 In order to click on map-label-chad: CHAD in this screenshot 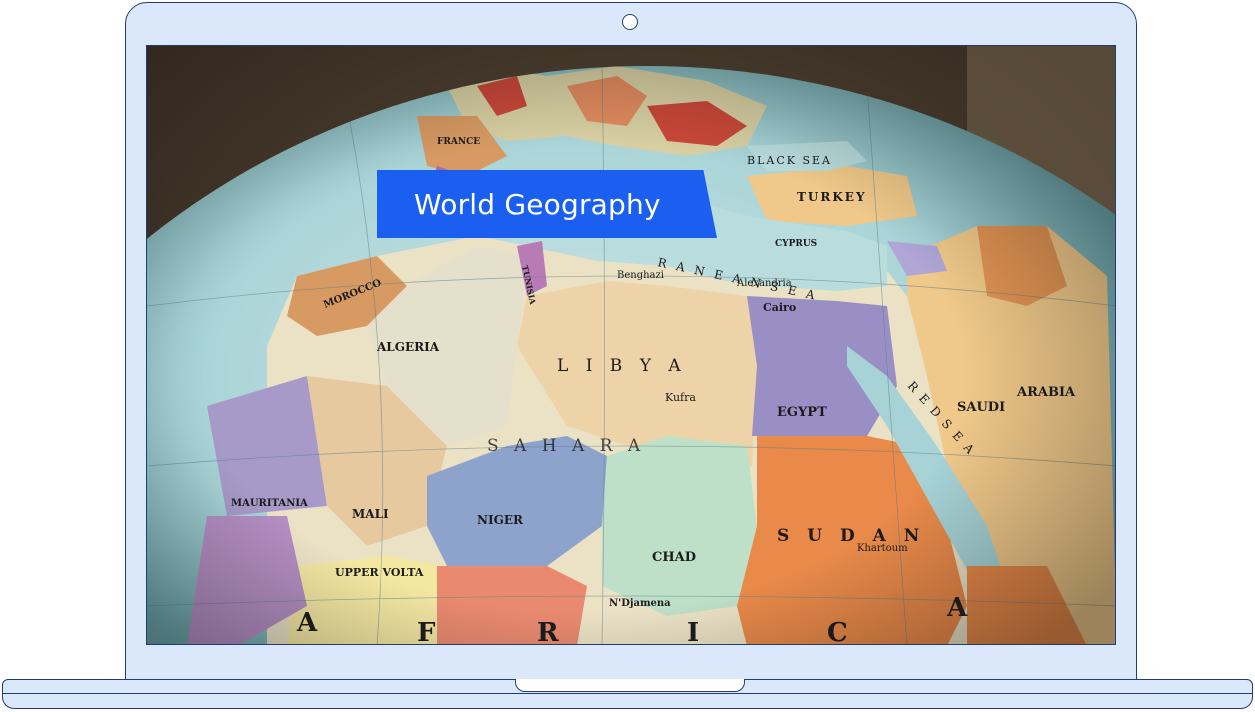, I will do `click(674, 557)`.